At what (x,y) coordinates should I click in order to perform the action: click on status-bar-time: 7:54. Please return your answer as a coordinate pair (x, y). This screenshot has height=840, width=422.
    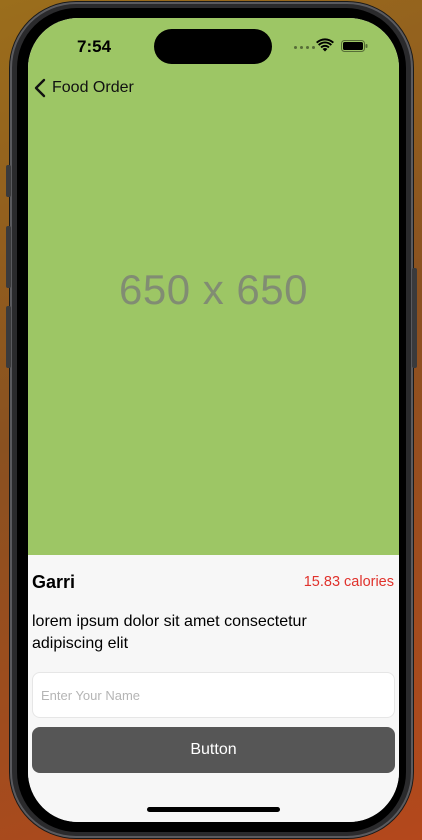
    Looking at the image, I should click on (94, 46).